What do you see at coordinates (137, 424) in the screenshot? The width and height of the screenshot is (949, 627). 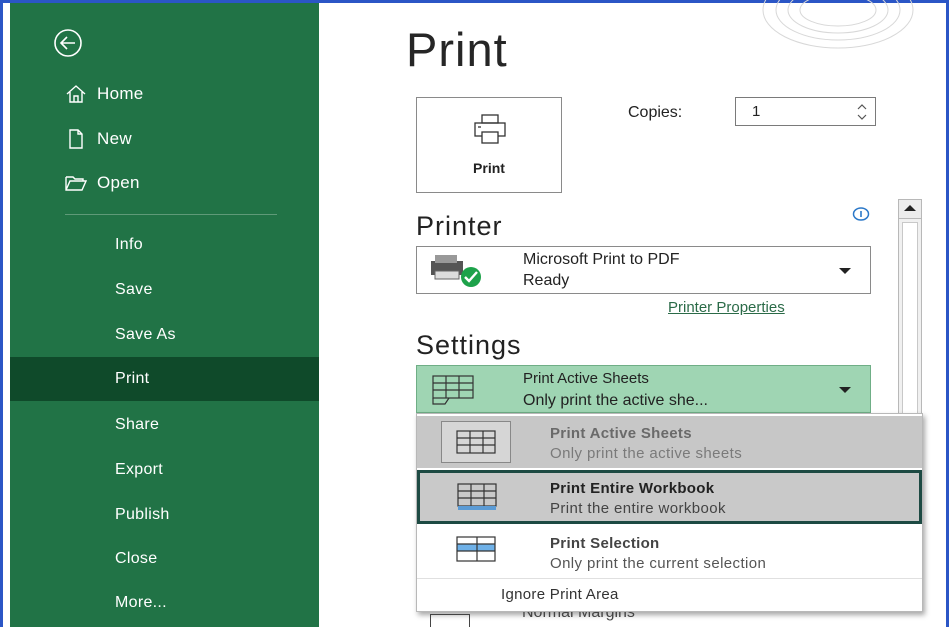 I see `sidebar-item-label: Share` at bounding box center [137, 424].